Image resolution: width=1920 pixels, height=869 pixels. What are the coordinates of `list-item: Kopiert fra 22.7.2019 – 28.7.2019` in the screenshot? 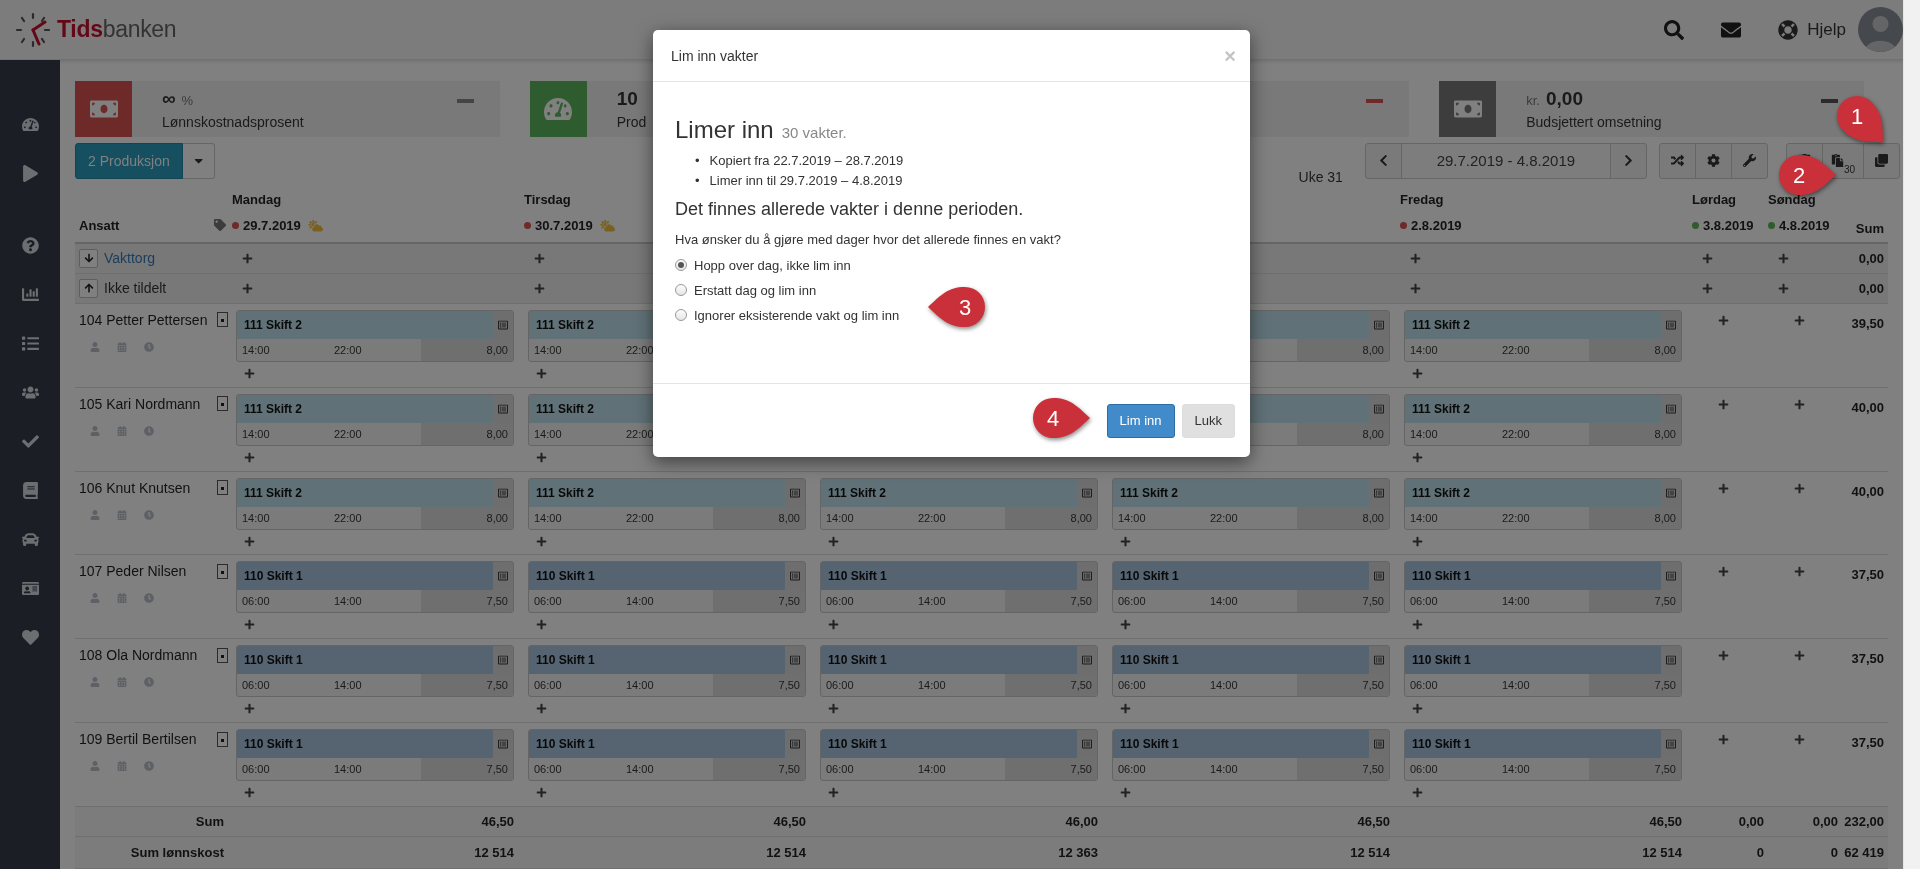 It's located at (806, 161).